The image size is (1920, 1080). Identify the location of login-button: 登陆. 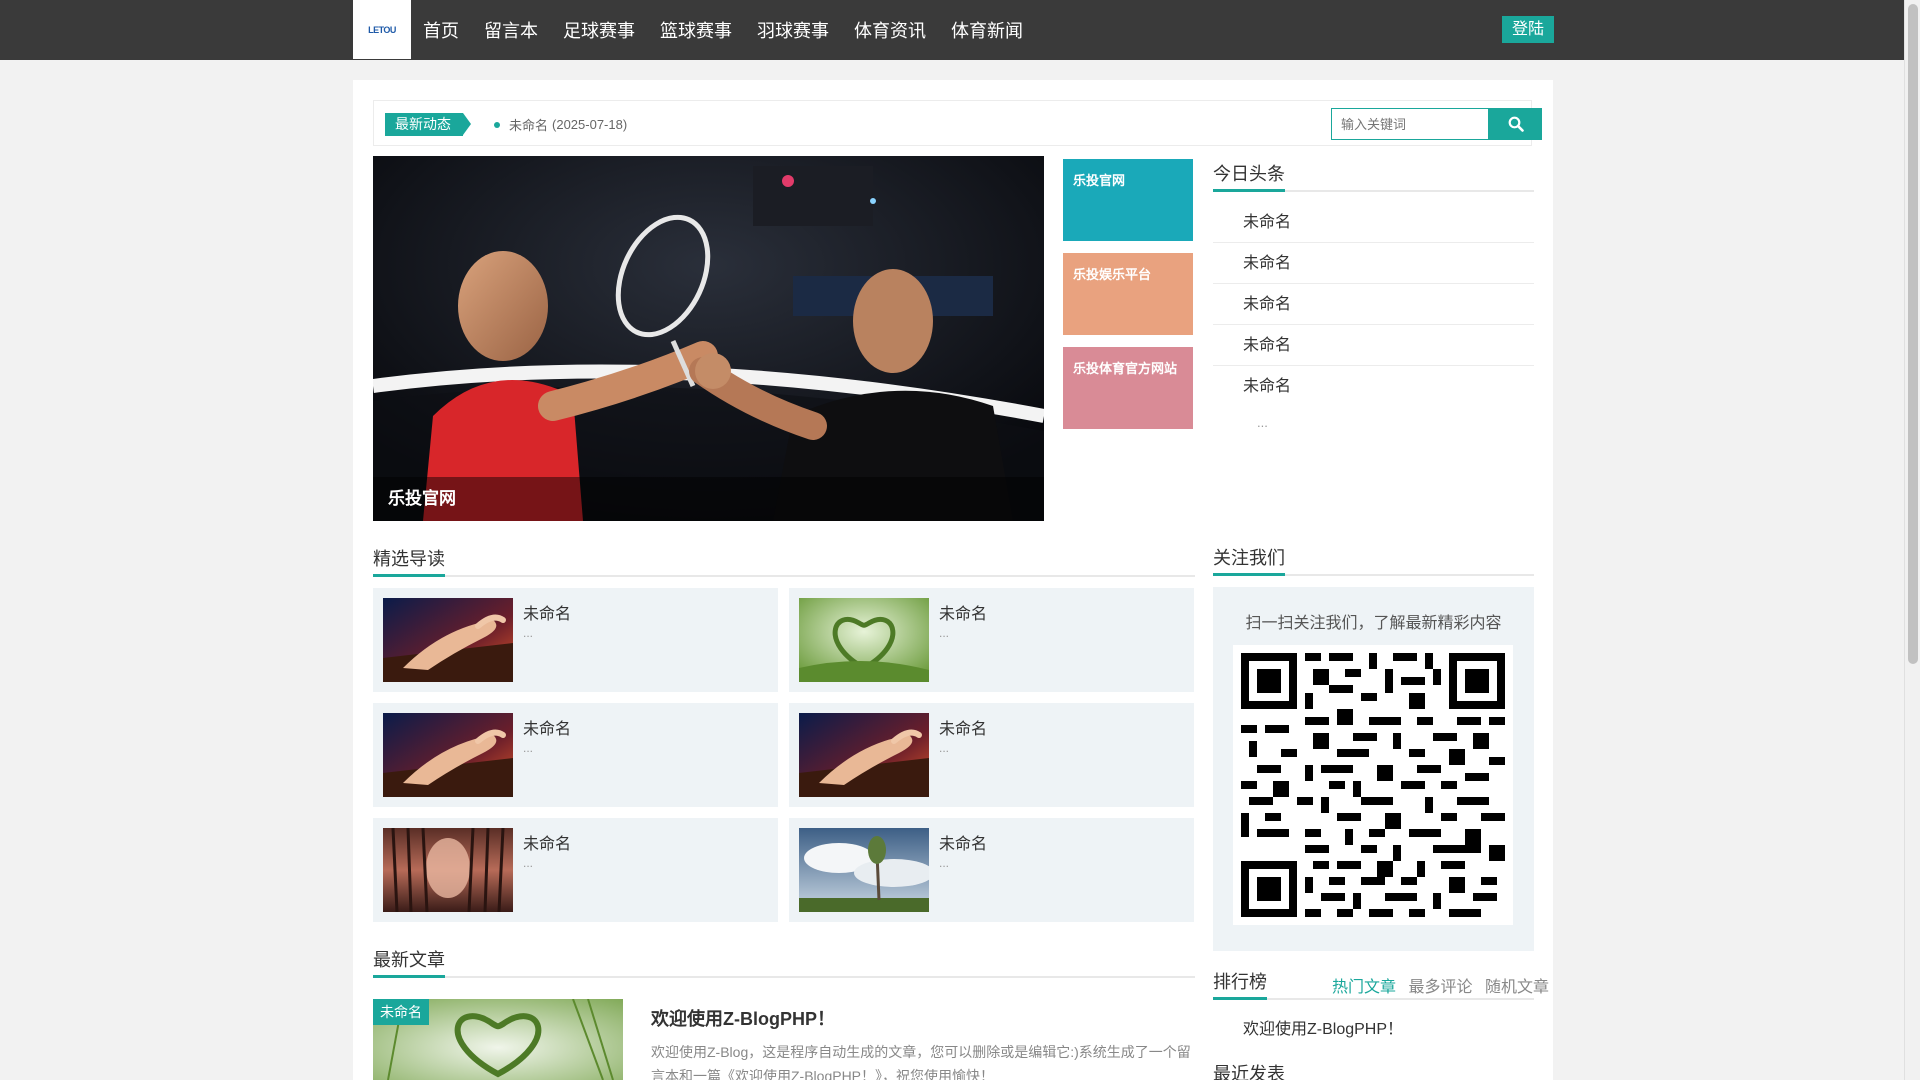
(1528, 29).